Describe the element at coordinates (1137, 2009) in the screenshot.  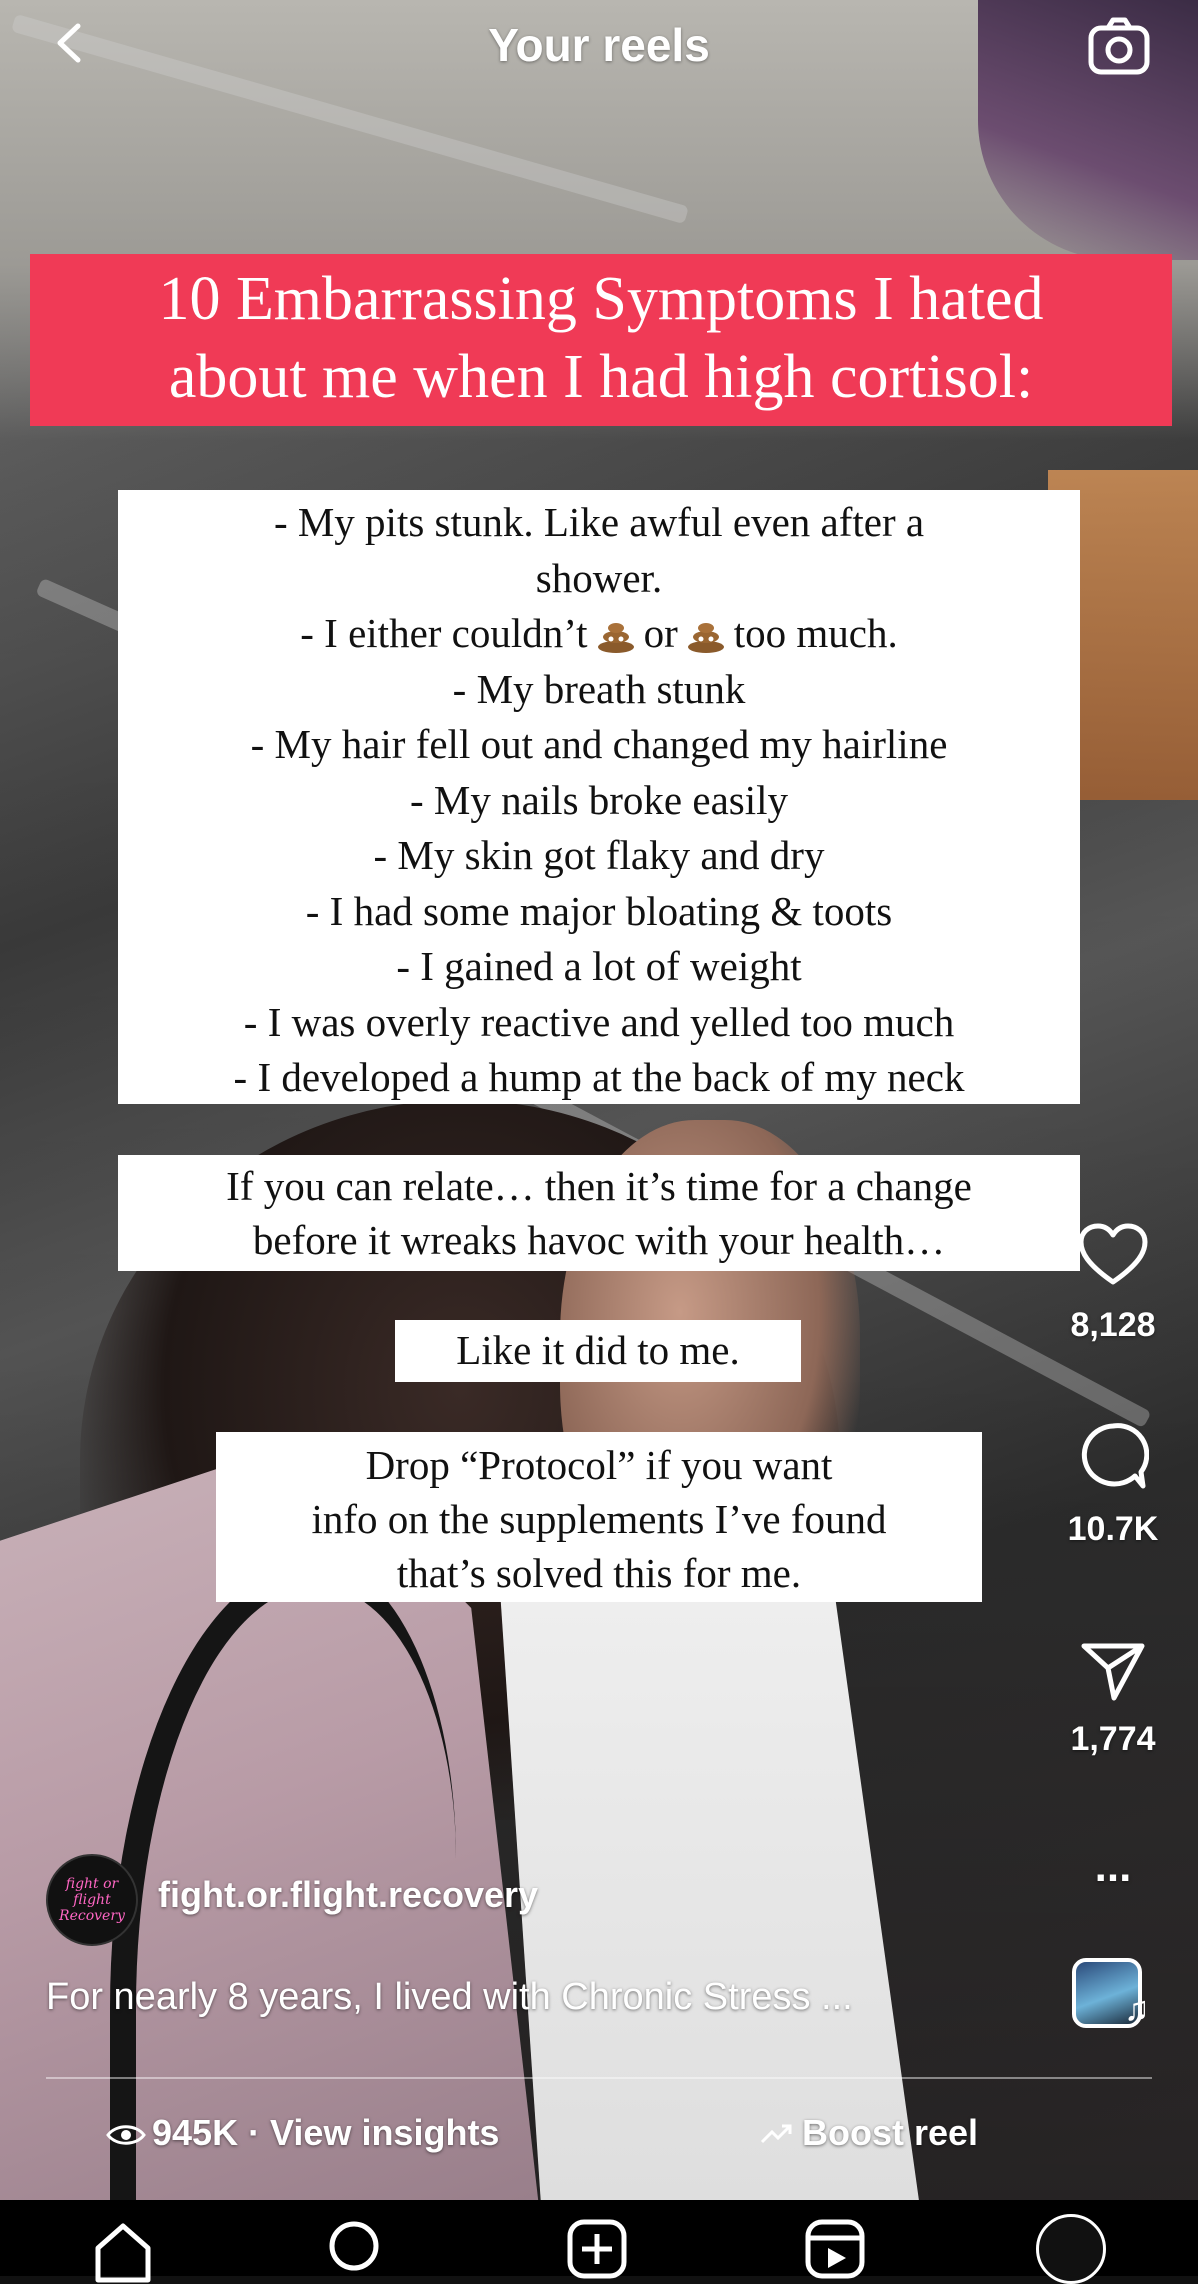
I see `music-note-icon: ♫` at that location.